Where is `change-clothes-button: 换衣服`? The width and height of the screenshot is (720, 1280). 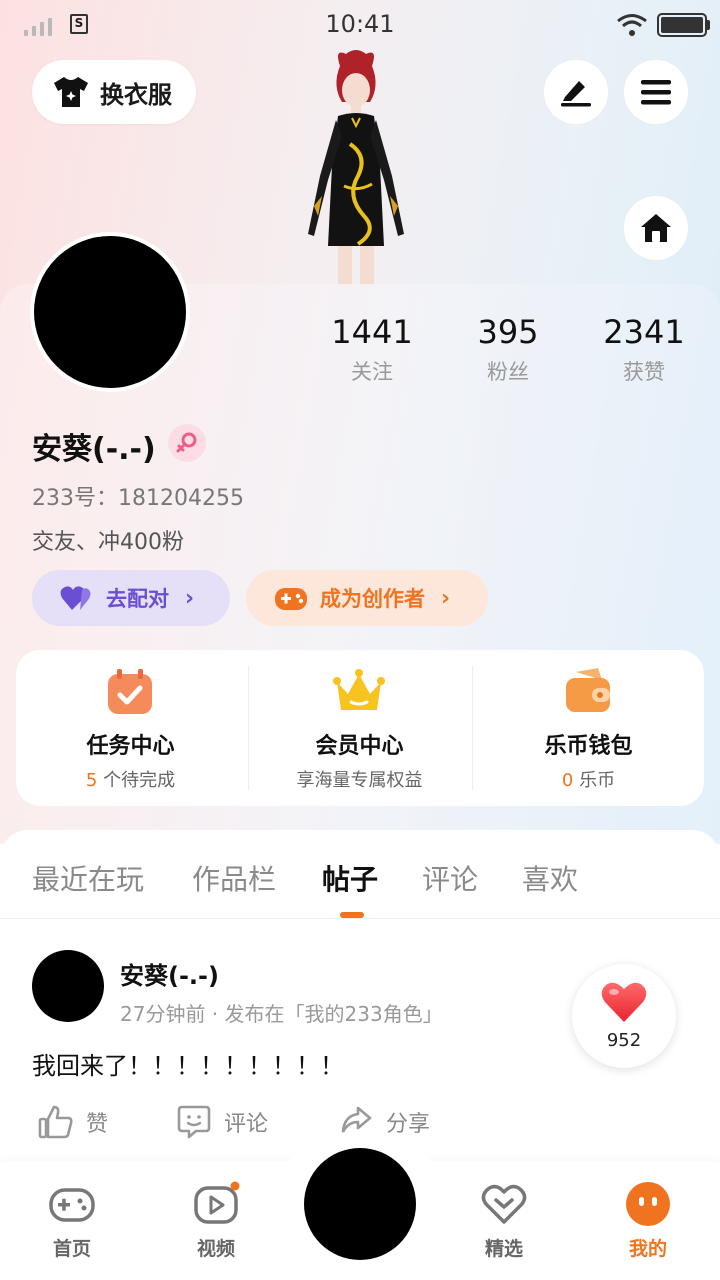
change-clothes-button: 换衣服 is located at coordinates (114, 92).